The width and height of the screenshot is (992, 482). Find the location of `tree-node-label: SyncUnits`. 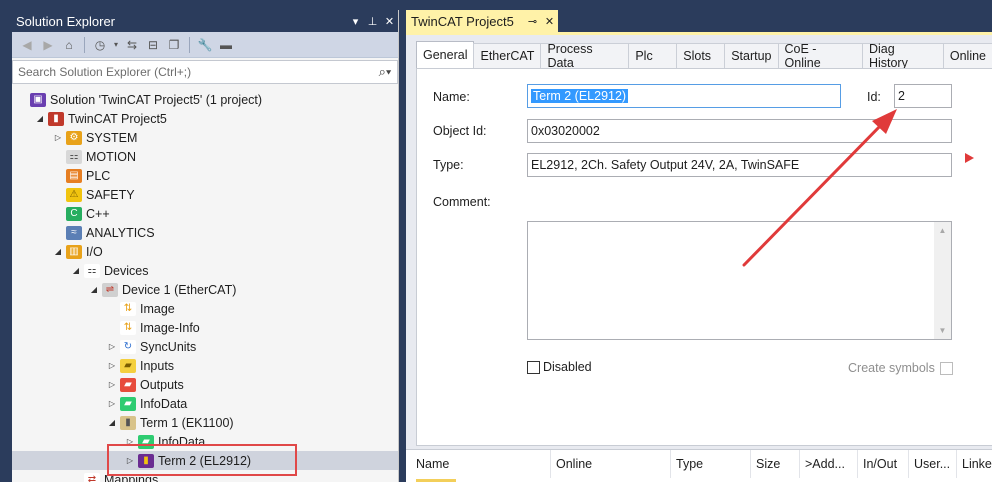

tree-node-label: SyncUnits is located at coordinates (168, 346).